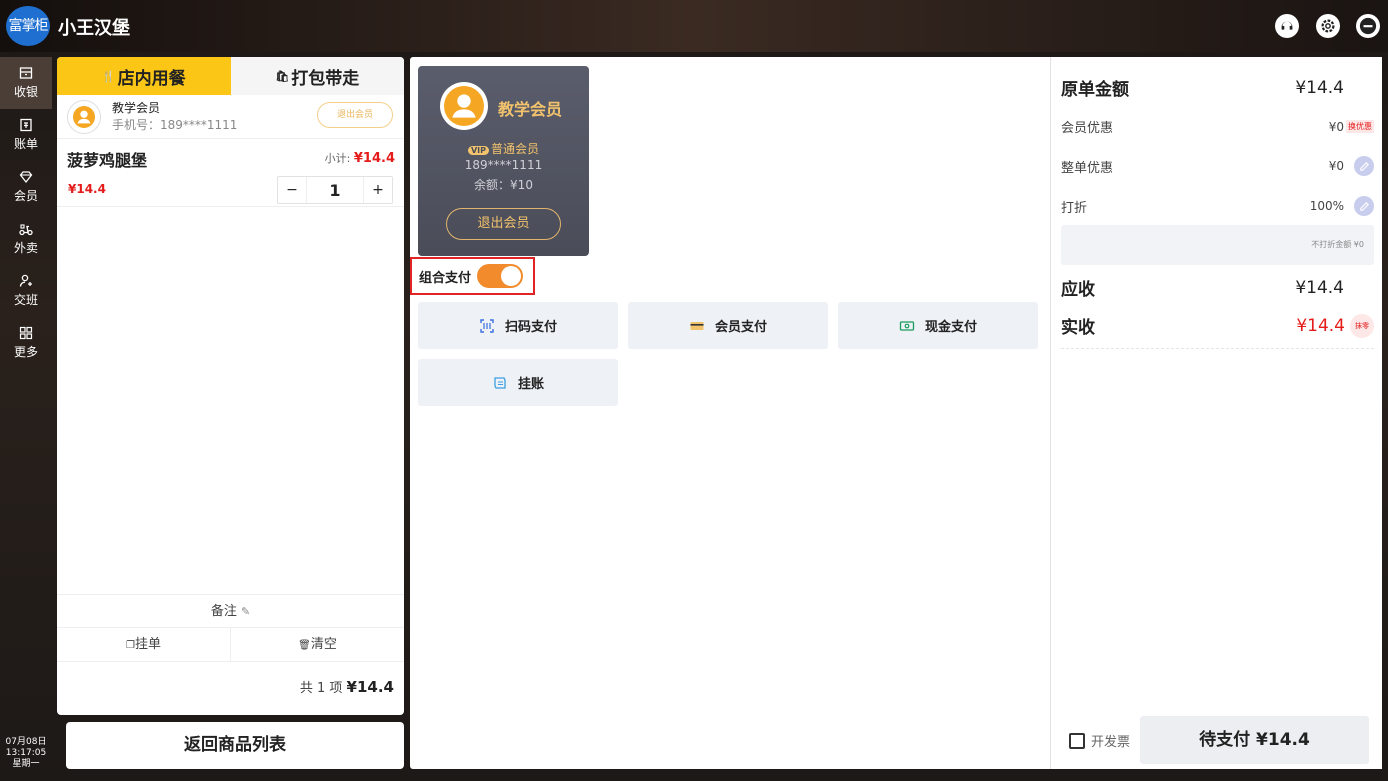 The width and height of the screenshot is (1388, 781). What do you see at coordinates (175, 125) in the screenshot?
I see `member-phone: 手机号：189****1111` at bounding box center [175, 125].